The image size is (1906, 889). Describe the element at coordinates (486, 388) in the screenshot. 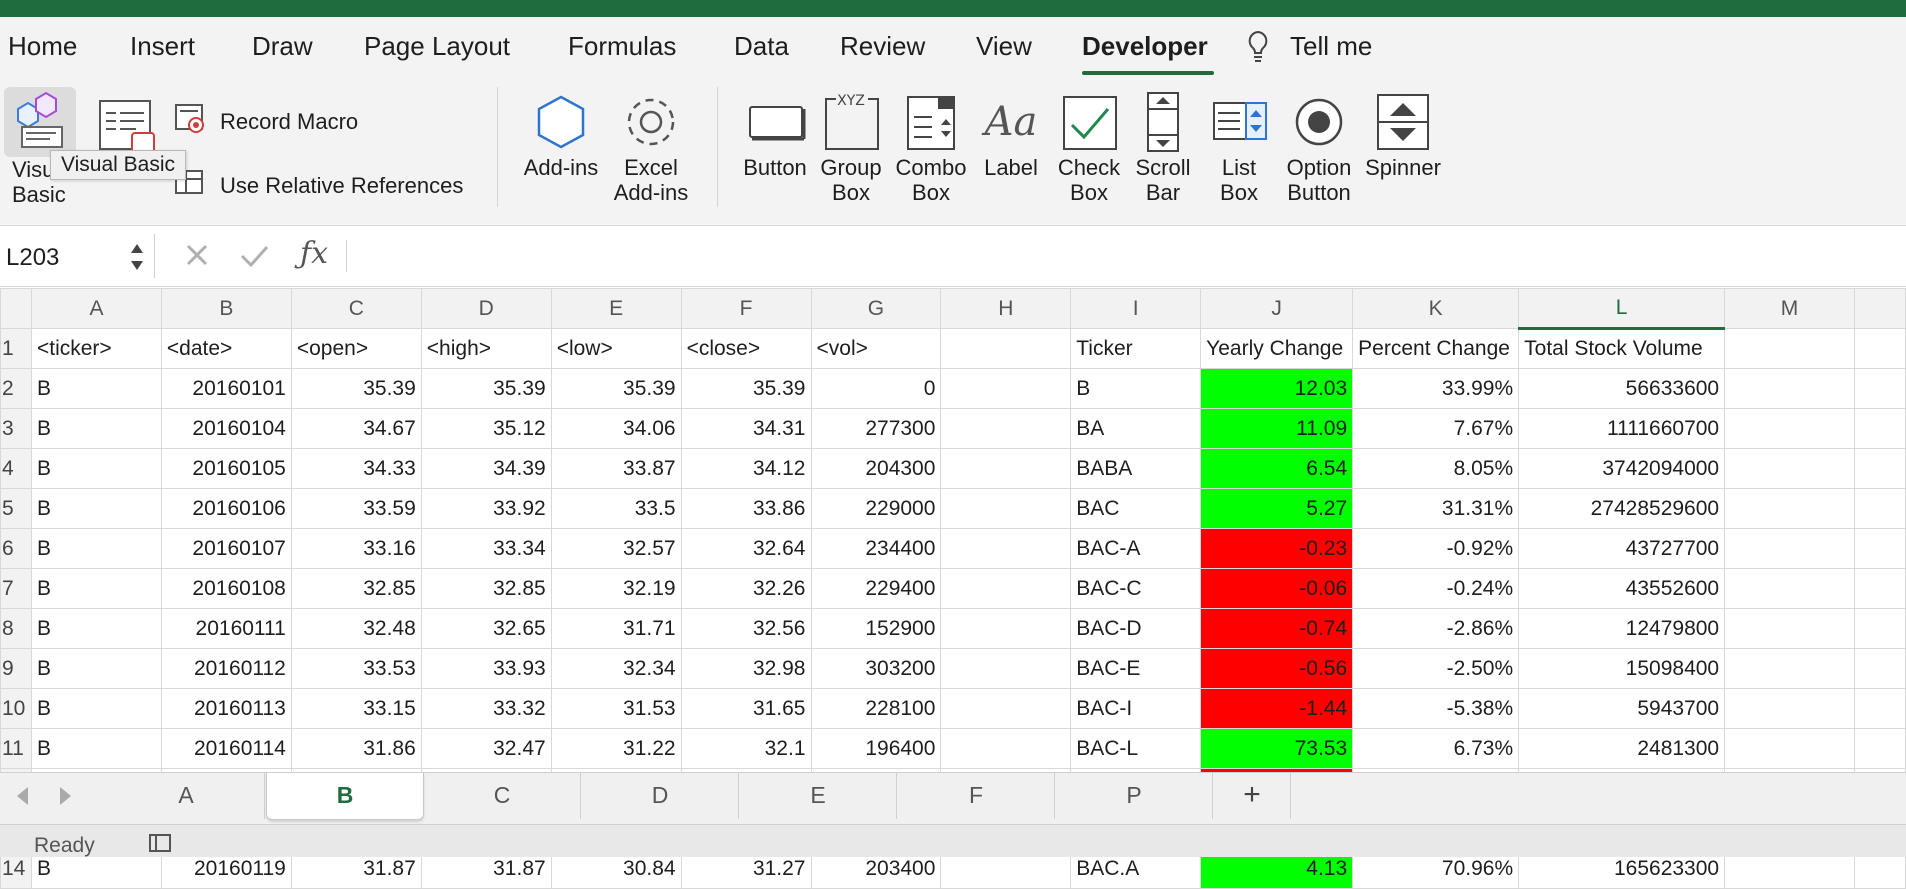

I see `cell-d2: 35.39` at that location.